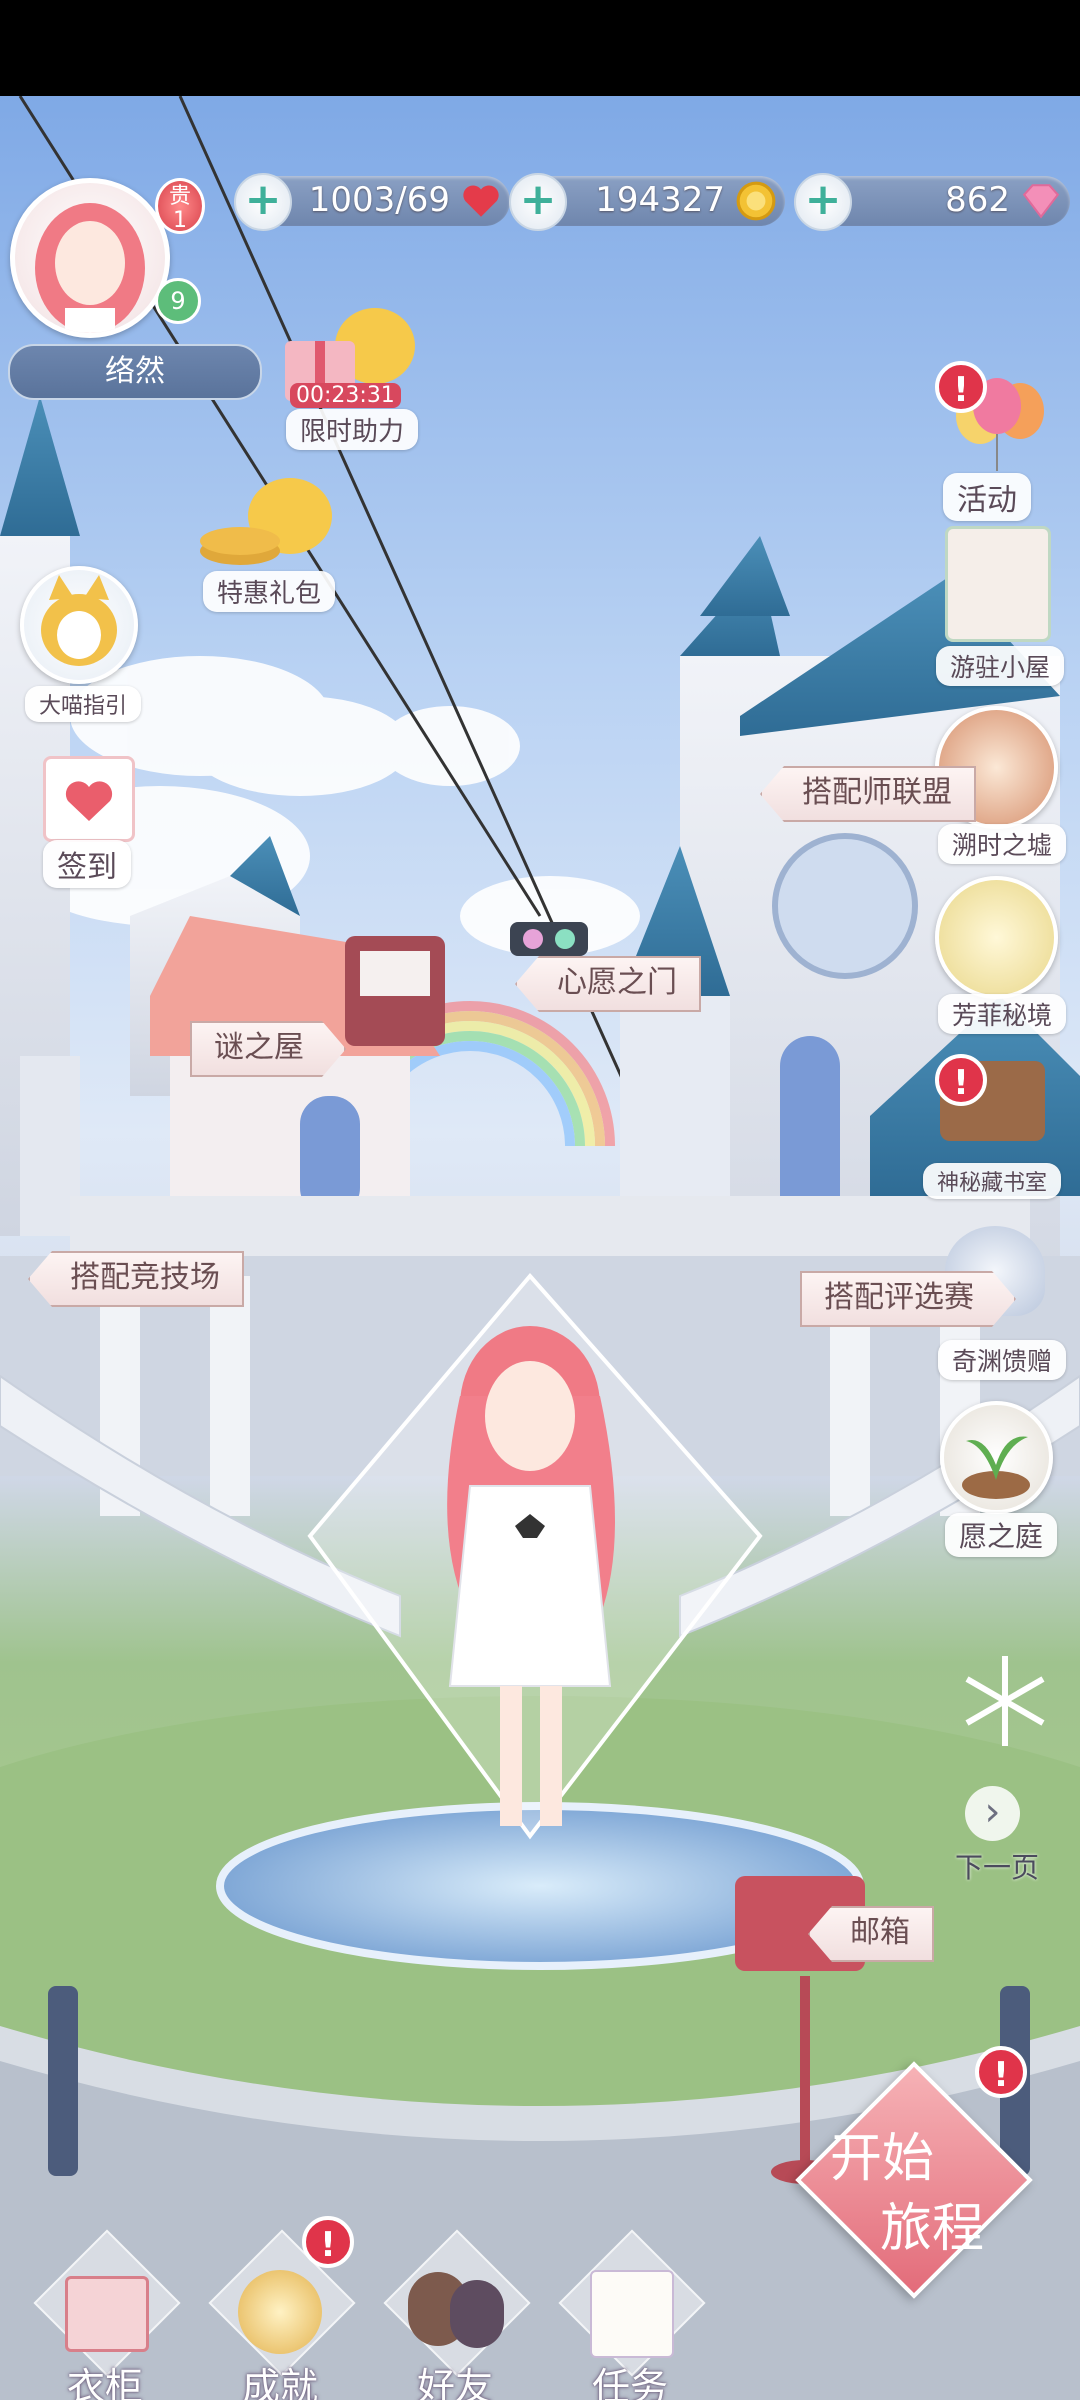  I want to click on mystery-library-label: 神秘藏书室, so click(992, 1181).